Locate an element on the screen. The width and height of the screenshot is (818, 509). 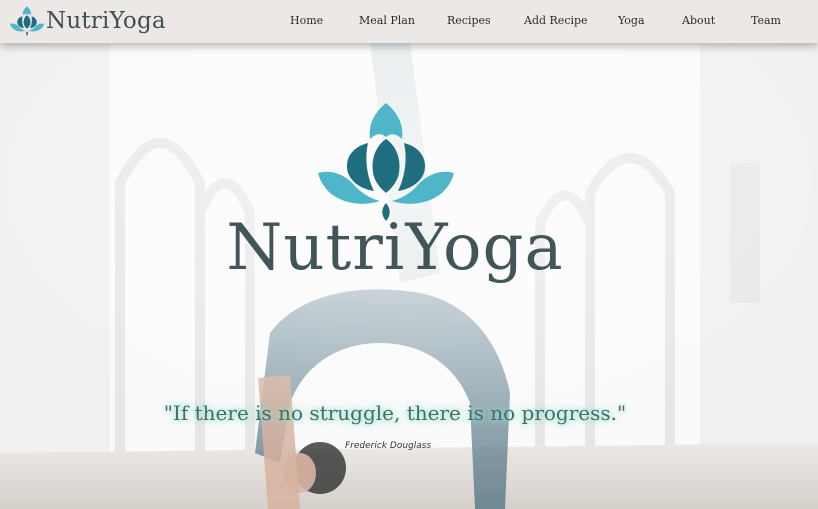
nav-recipes: Recipes is located at coordinates (469, 20).